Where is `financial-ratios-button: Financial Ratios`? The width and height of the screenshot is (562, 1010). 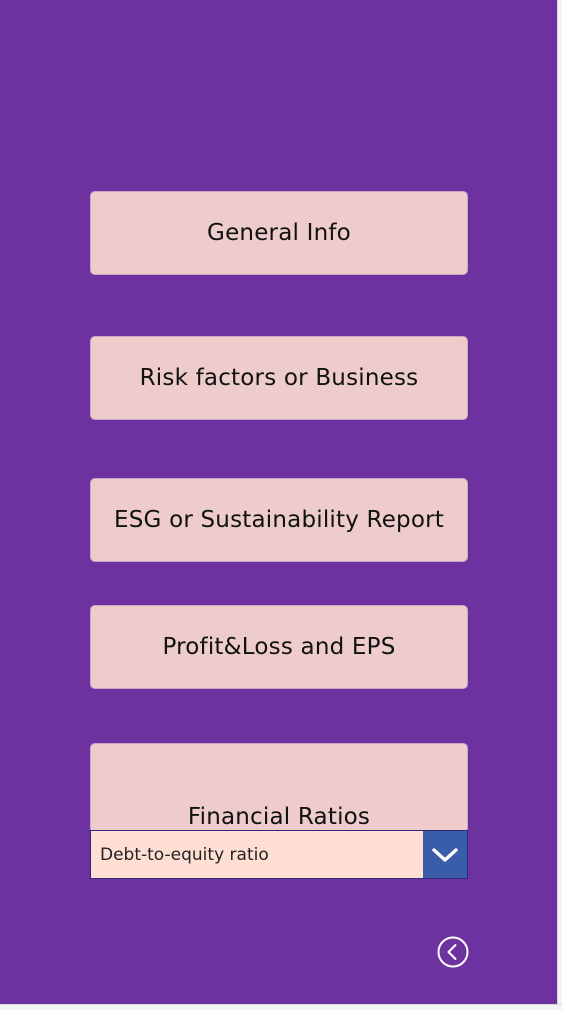
financial-ratios-button: Financial Ratios is located at coordinates (279, 788).